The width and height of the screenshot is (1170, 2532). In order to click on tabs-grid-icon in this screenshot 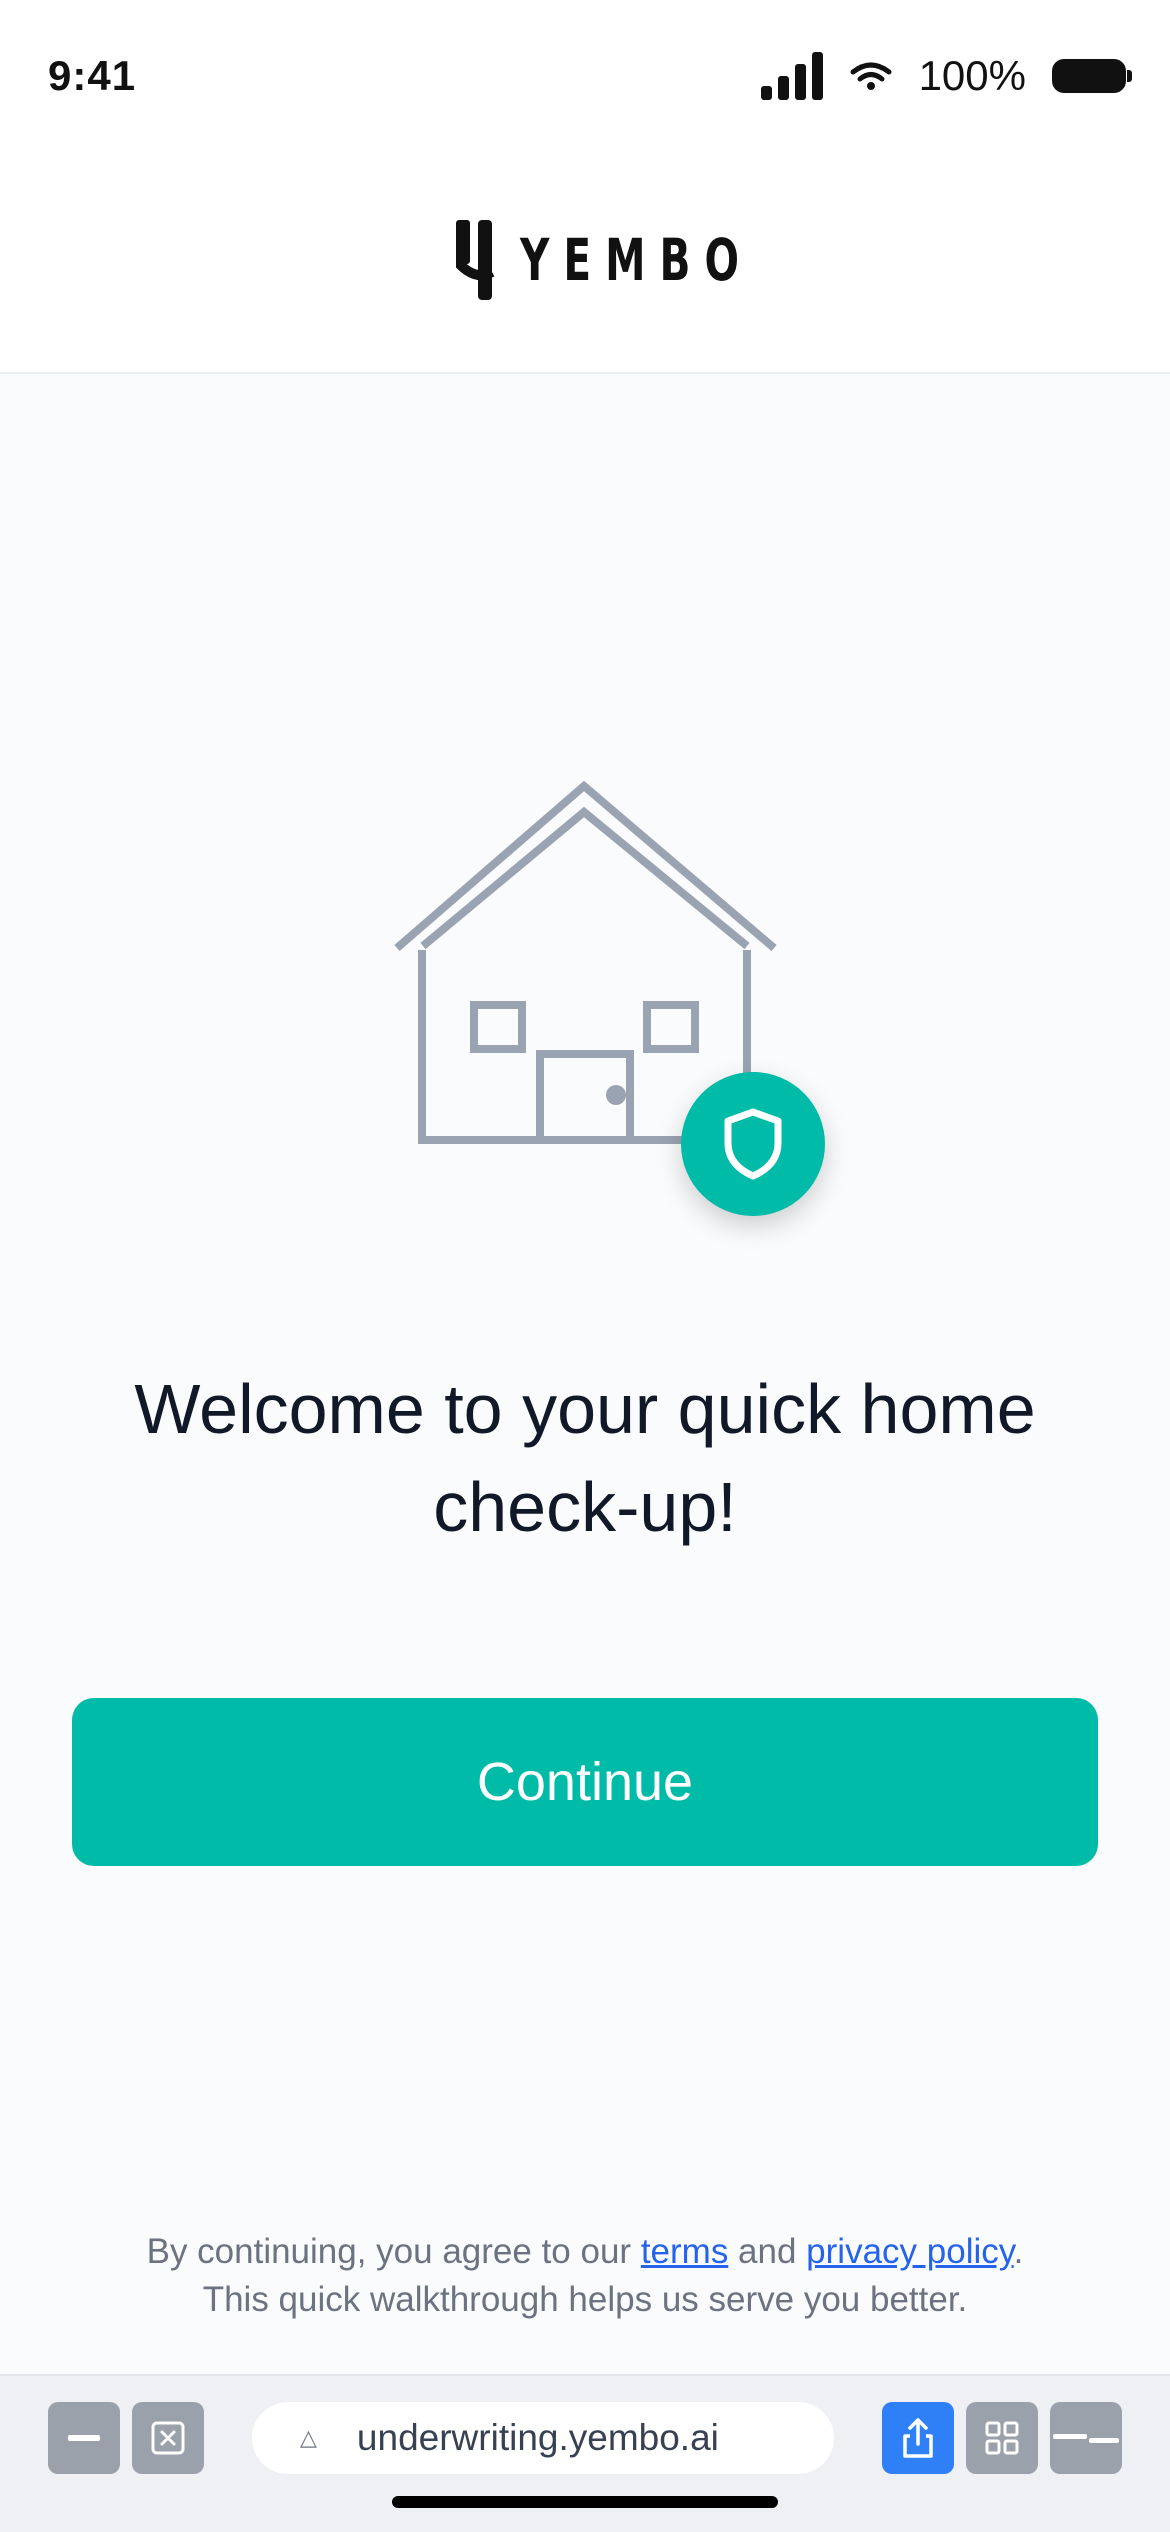, I will do `click(1002, 2438)`.